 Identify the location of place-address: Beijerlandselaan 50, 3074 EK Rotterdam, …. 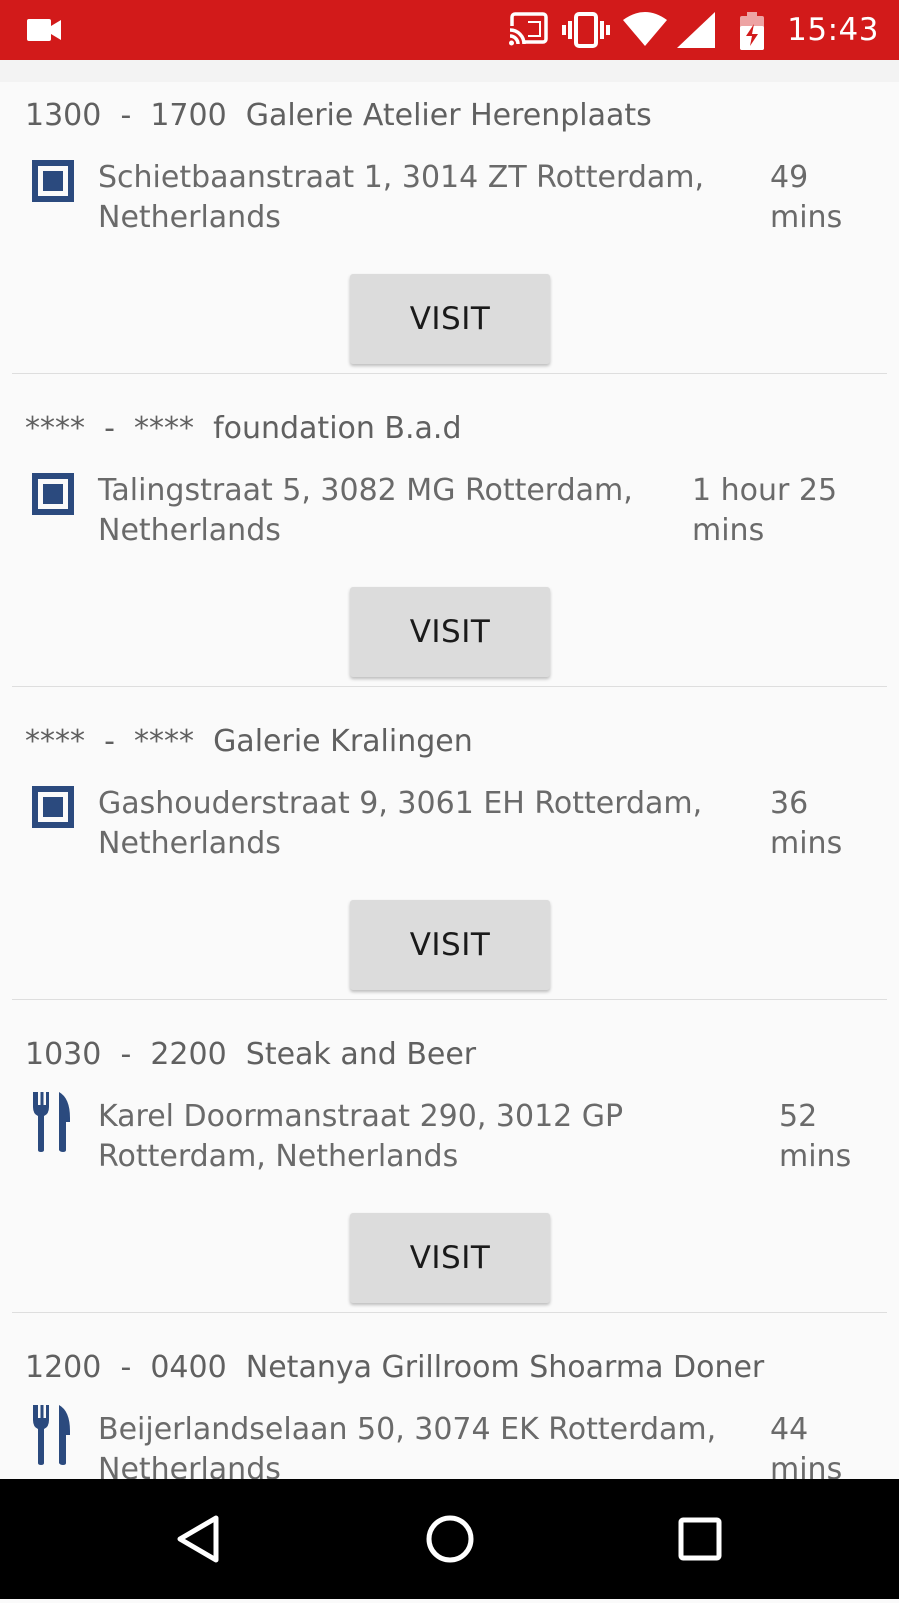
(407, 1445).